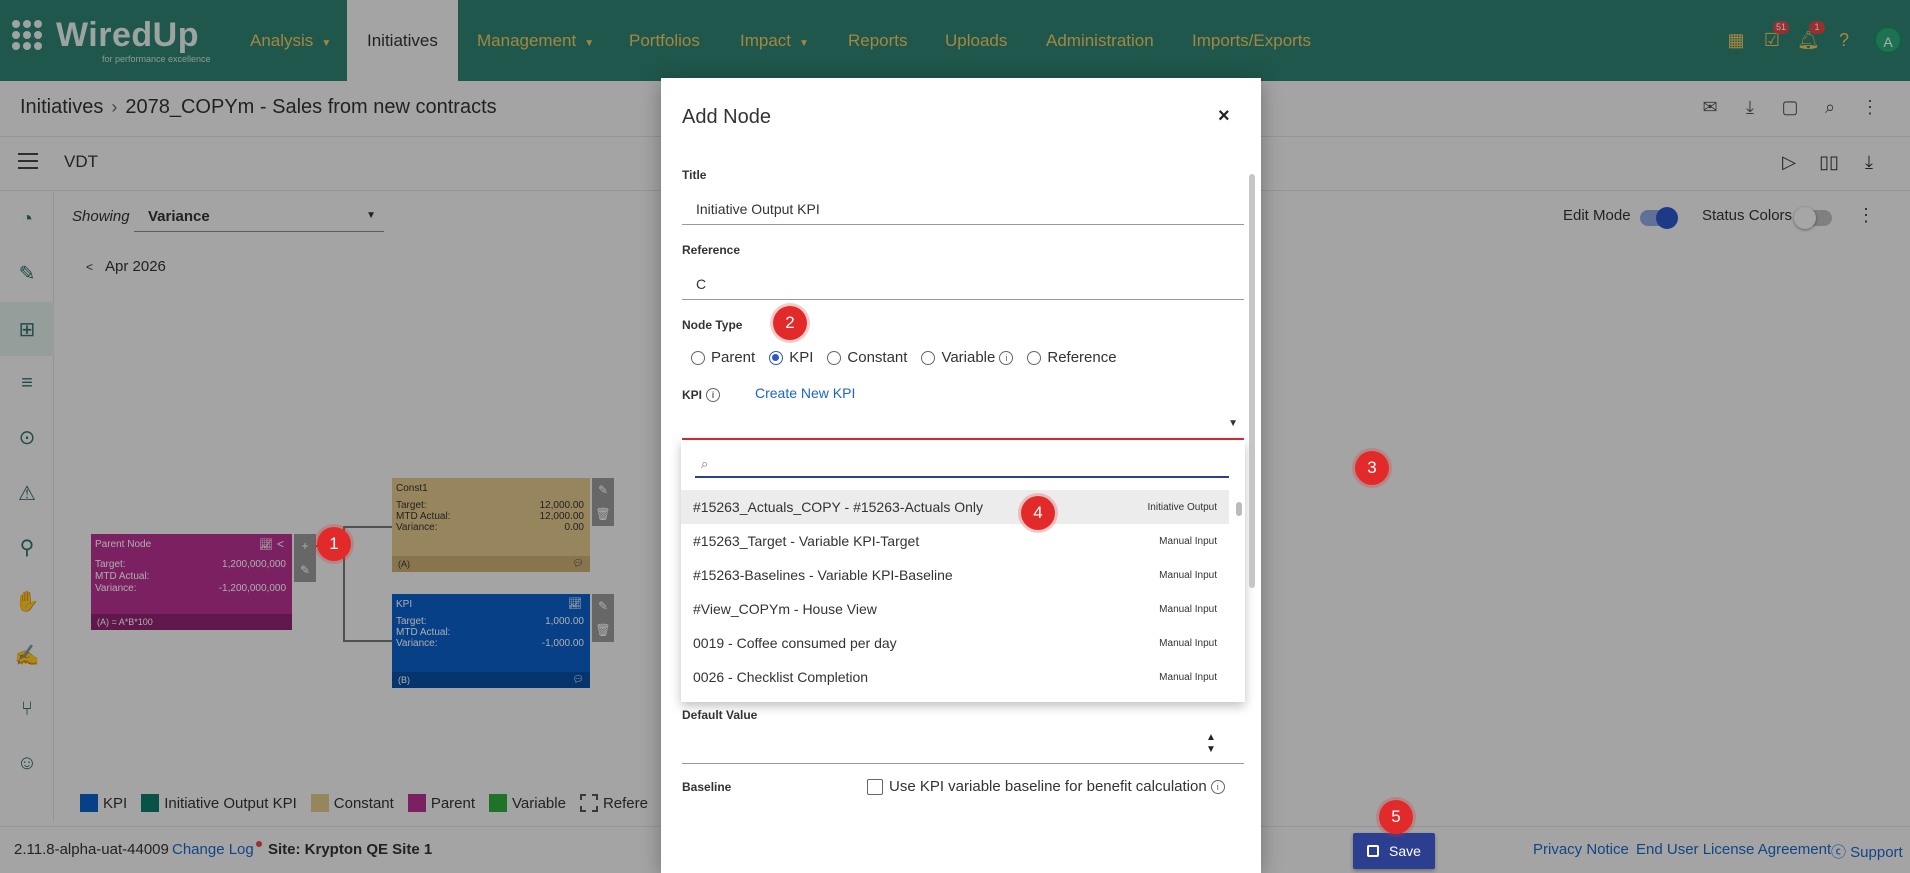  Describe the element at coordinates (790, 323) in the screenshot. I see `step-marker: 2` at that location.